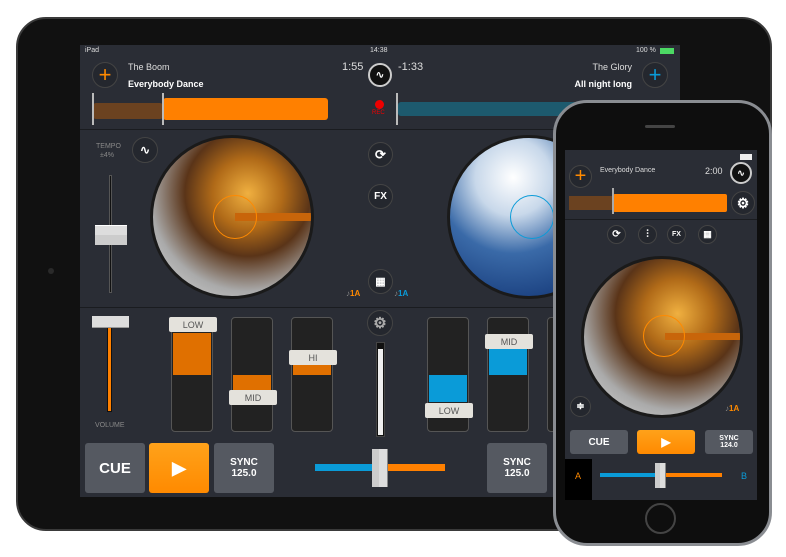 This screenshot has width=786, height=557. I want to click on home-button, so click(660, 518).